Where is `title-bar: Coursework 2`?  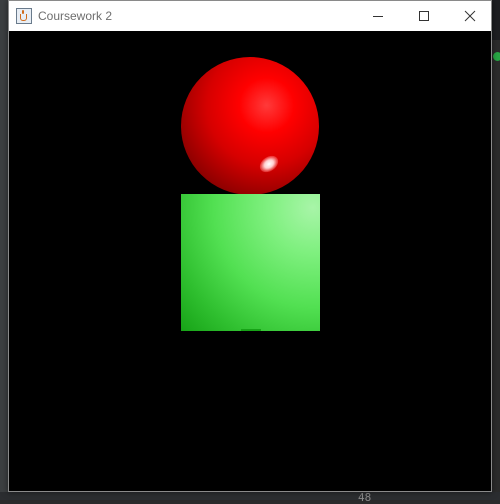 title-bar: Coursework 2 is located at coordinates (250, 16).